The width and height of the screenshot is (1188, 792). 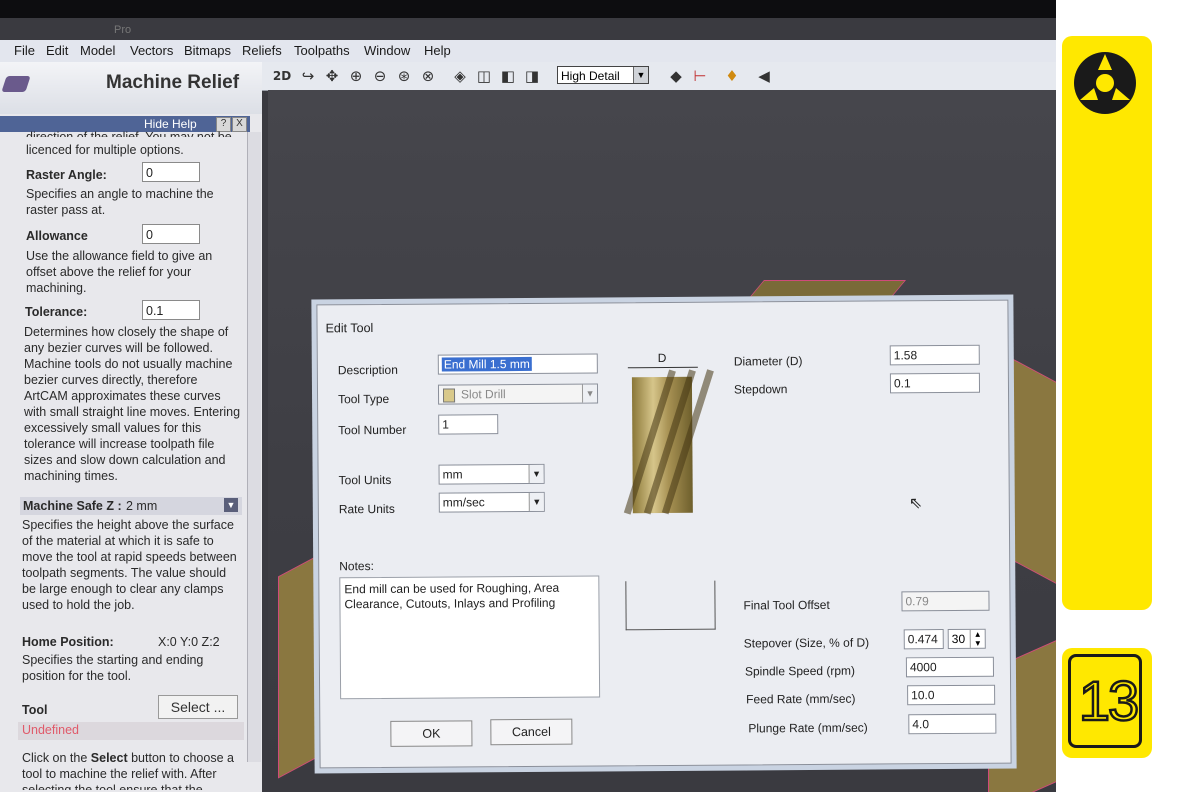 What do you see at coordinates (670, 605) in the screenshot?
I see `tool-profile-diagram` at bounding box center [670, 605].